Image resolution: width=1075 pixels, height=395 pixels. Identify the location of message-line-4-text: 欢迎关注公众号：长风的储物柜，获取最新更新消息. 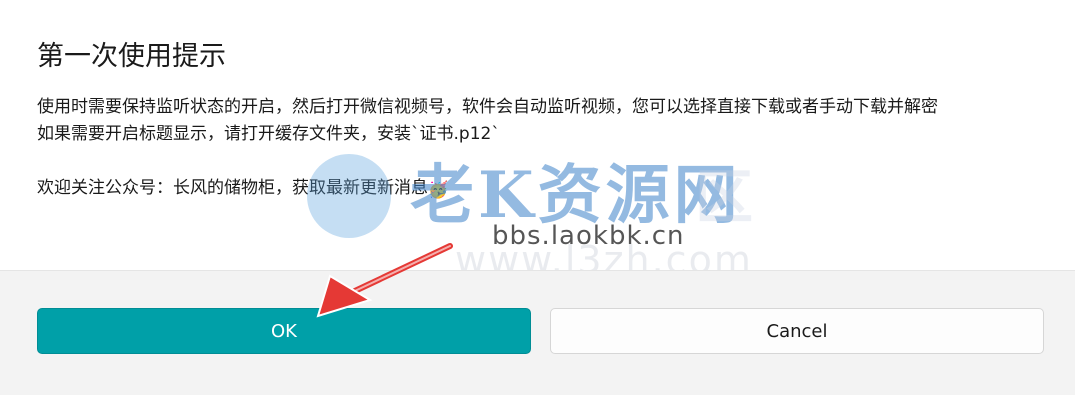
(232, 188).